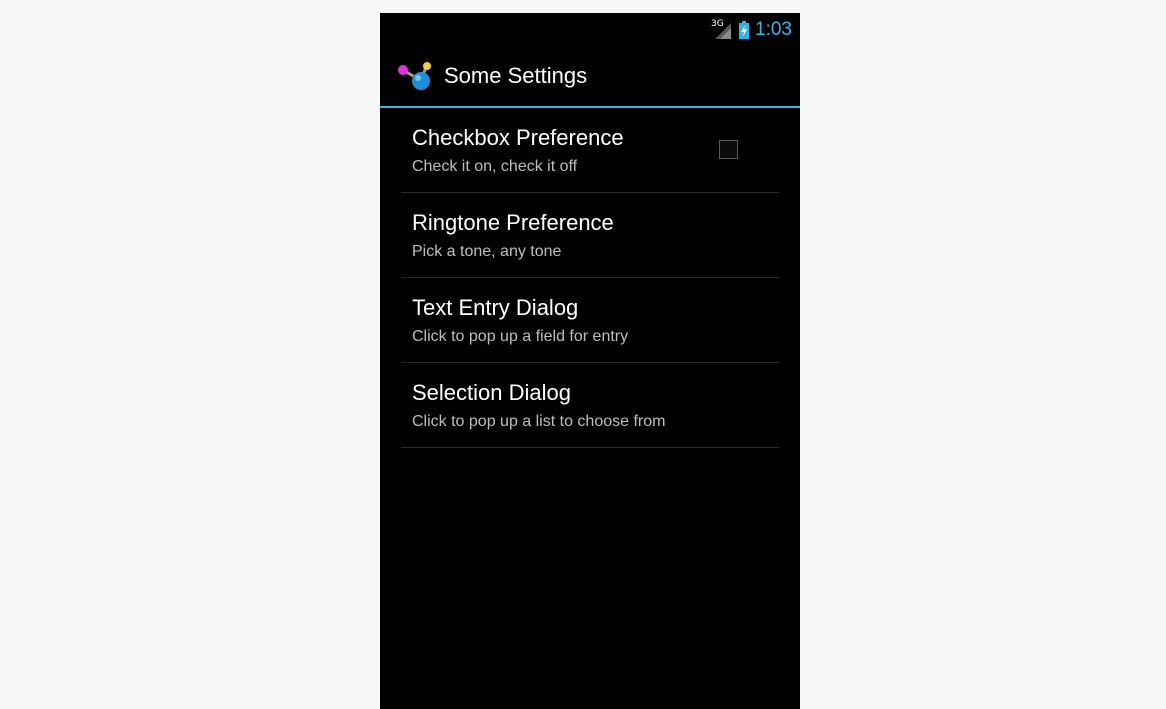 The image size is (1166, 709). What do you see at coordinates (520, 336) in the screenshot?
I see `preference-summary: Click to pop up a field for entry` at bounding box center [520, 336].